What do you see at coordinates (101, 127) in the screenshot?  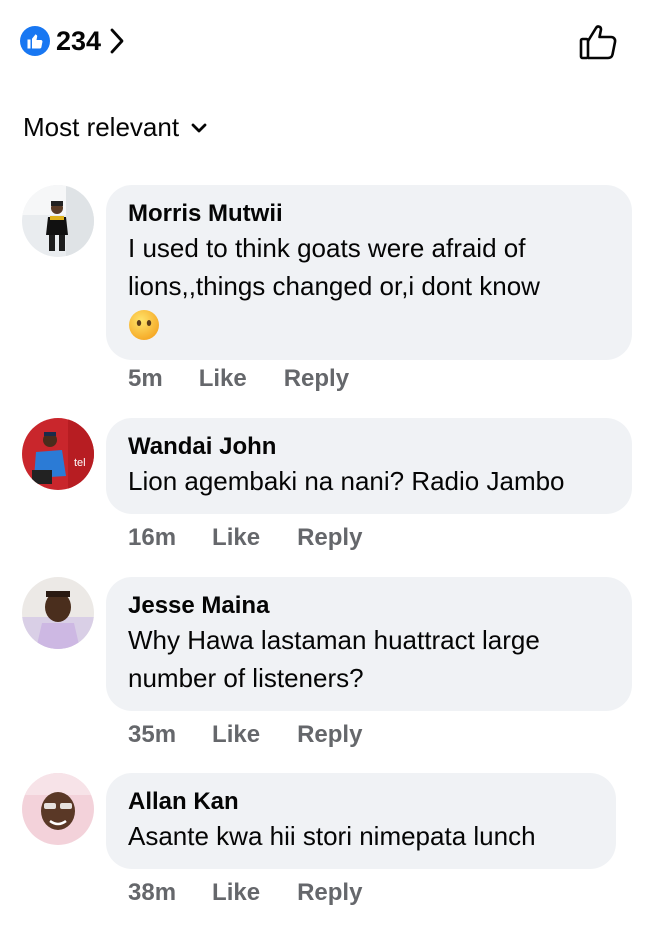 I see `sort-label: Most relevant` at bounding box center [101, 127].